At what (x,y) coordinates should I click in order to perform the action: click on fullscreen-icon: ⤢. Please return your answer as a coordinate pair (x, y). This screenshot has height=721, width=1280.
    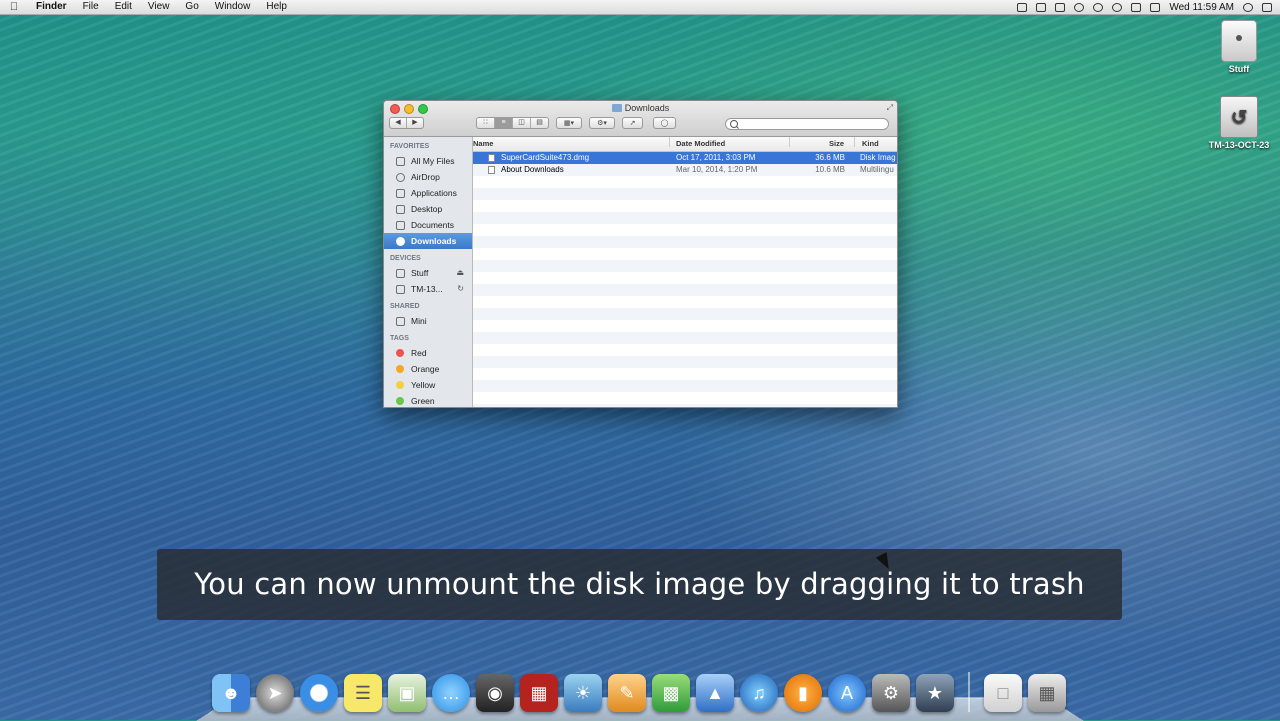
    Looking at the image, I should click on (890, 108).